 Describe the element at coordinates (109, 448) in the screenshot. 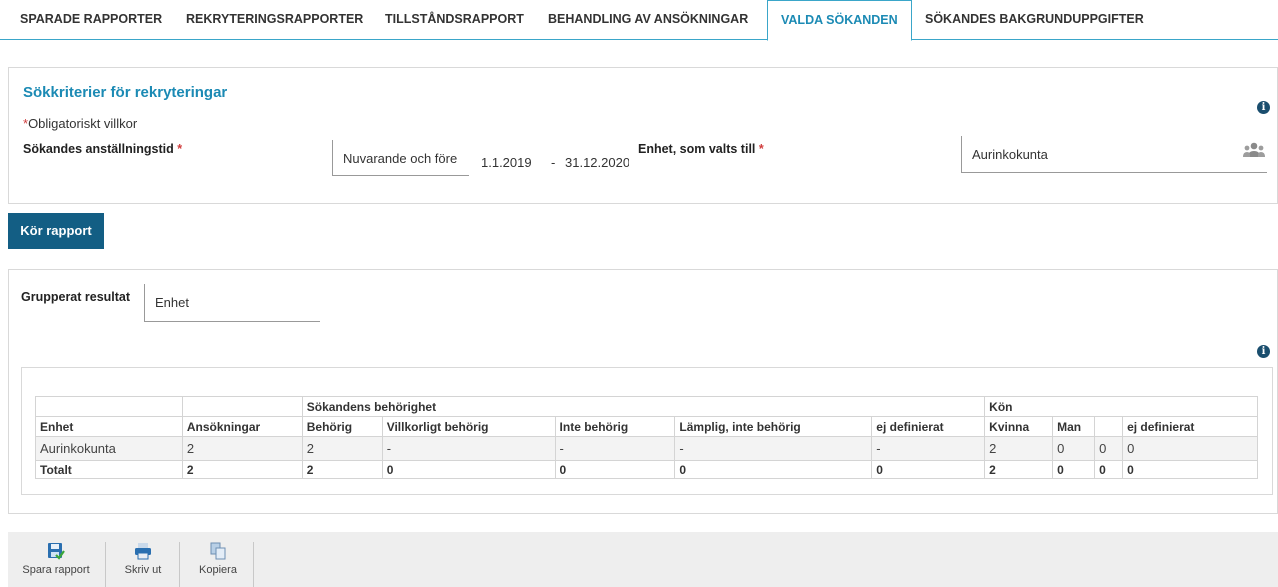

I see `table-cell: Aurinkokunta` at that location.